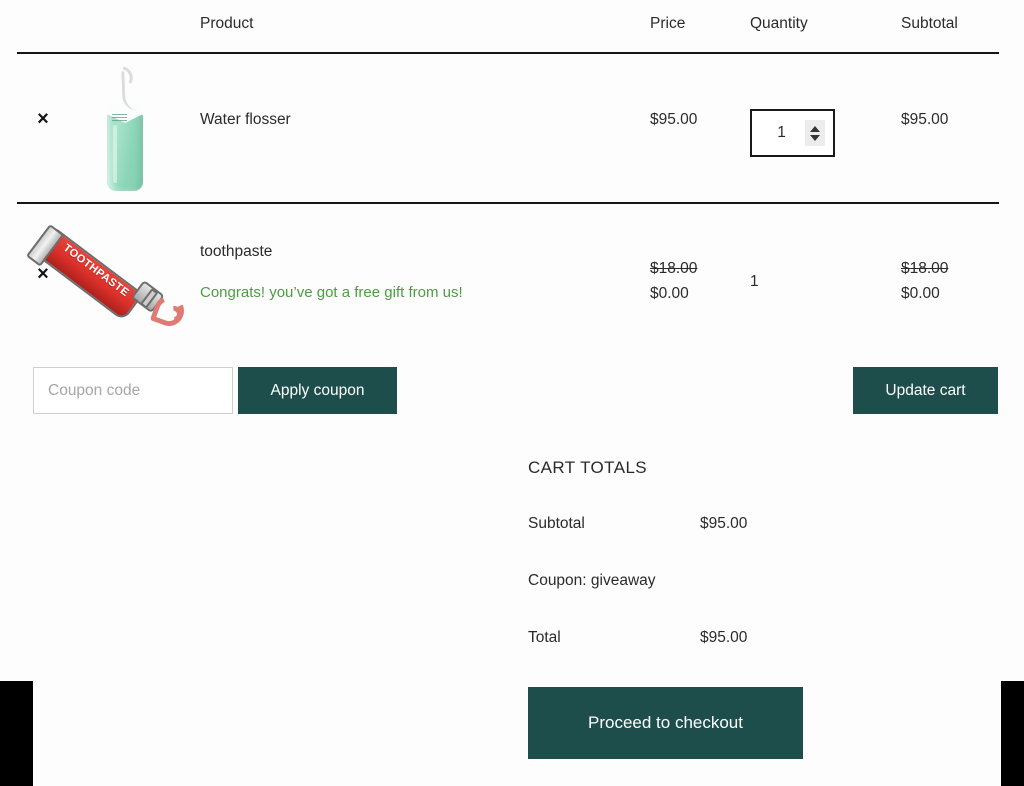  What do you see at coordinates (674, 268) in the screenshot?
I see `product-price-original: $18.00` at bounding box center [674, 268].